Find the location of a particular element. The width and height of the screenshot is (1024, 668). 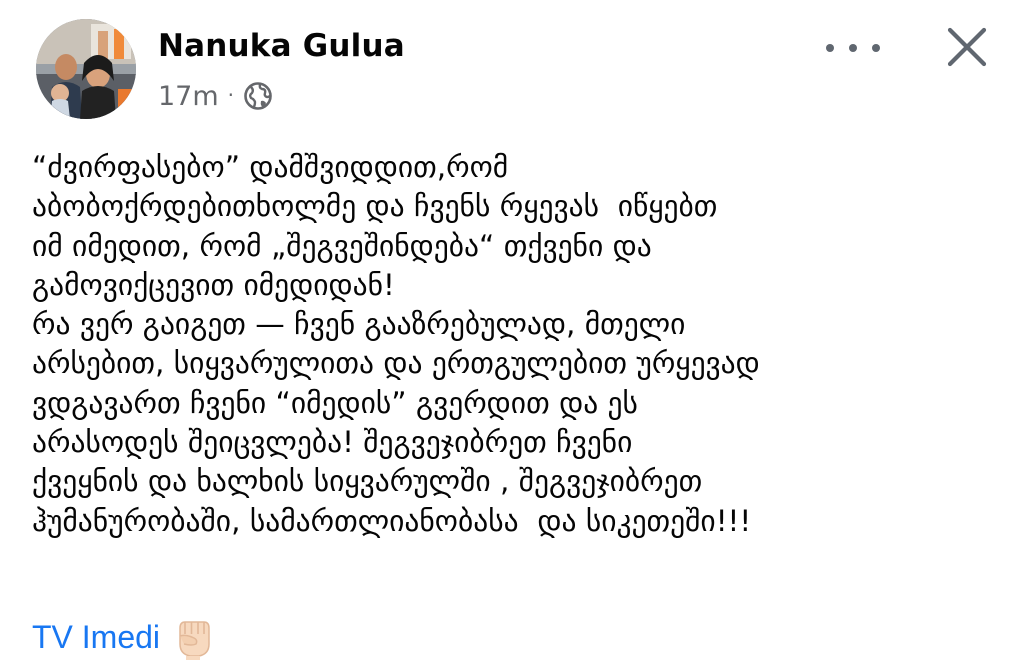

post-body-line: არასოდეს შეიცვლება! შეგვეჯიბრეთ ჩვენი is located at coordinates (332, 442).